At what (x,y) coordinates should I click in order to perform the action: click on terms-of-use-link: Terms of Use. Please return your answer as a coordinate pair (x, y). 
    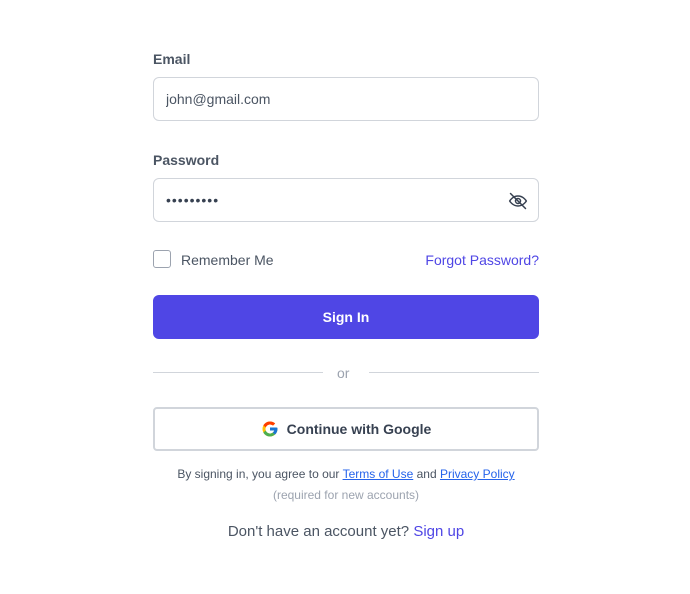
    Looking at the image, I should click on (378, 474).